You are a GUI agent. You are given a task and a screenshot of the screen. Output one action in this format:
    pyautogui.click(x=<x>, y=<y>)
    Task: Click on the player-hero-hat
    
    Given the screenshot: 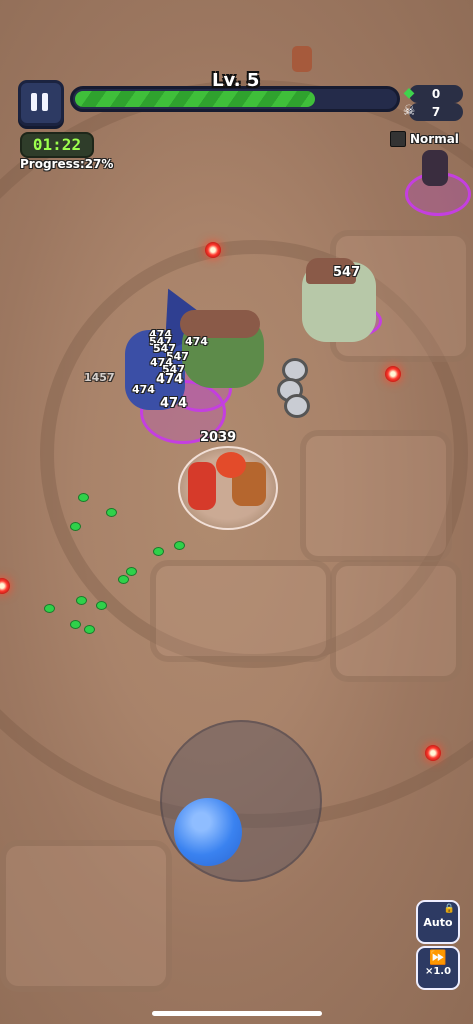 What is the action you would take?
    pyautogui.click(x=231, y=465)
    